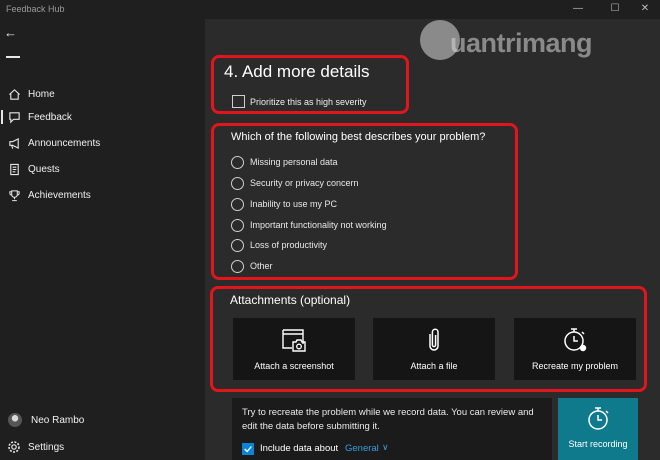  What do you see at coordinates (261, 266) in the screenshot?
I see `option-label: Other` at bounding box center [261, 266].